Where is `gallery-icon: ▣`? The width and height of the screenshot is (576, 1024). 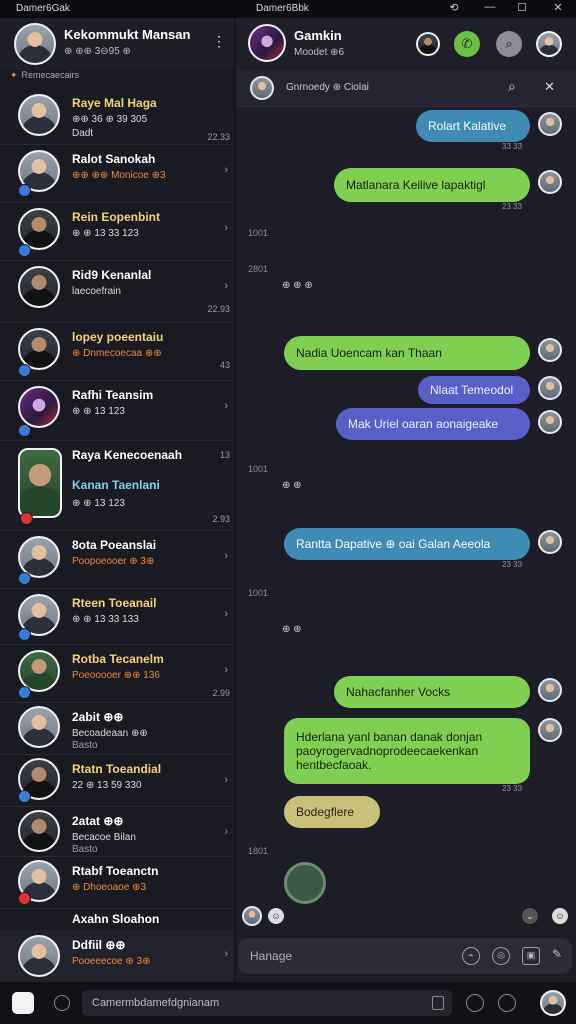 gallery-icon: ▣ is located at coordinates (531, 956).